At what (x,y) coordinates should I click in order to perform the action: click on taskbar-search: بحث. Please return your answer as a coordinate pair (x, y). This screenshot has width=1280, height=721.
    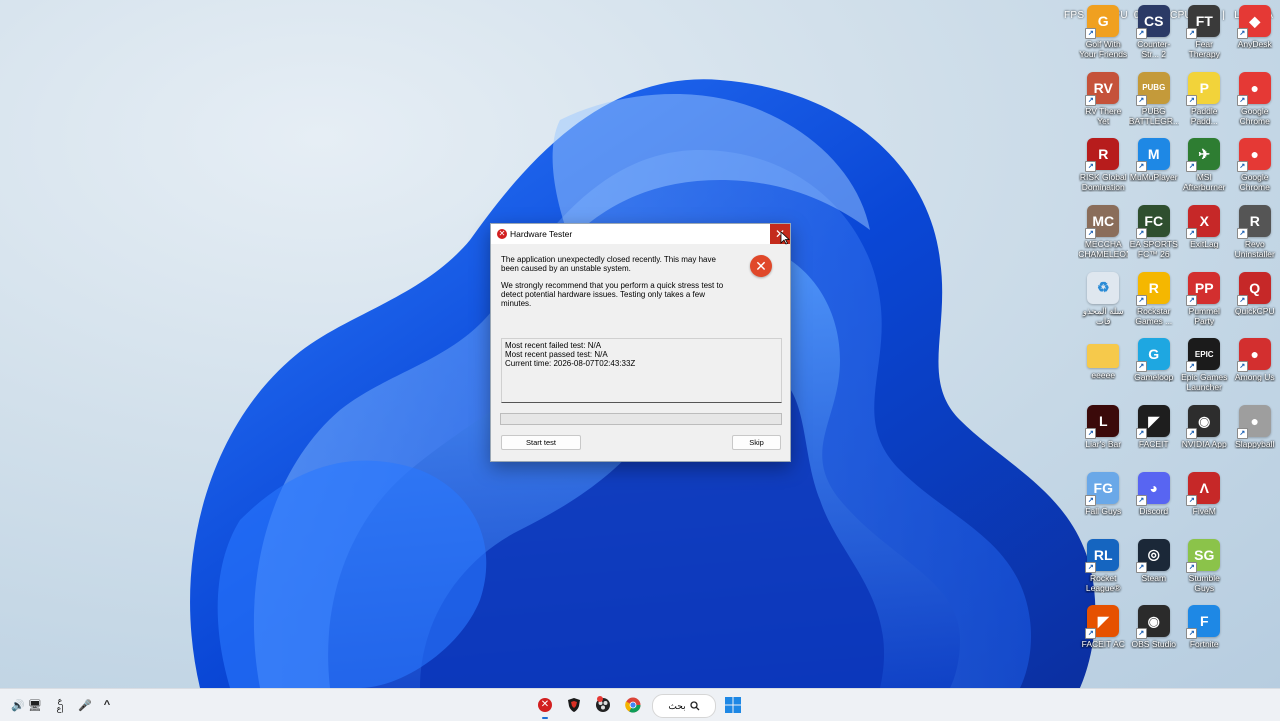
    Looking at the image, I should click on (684, 706).